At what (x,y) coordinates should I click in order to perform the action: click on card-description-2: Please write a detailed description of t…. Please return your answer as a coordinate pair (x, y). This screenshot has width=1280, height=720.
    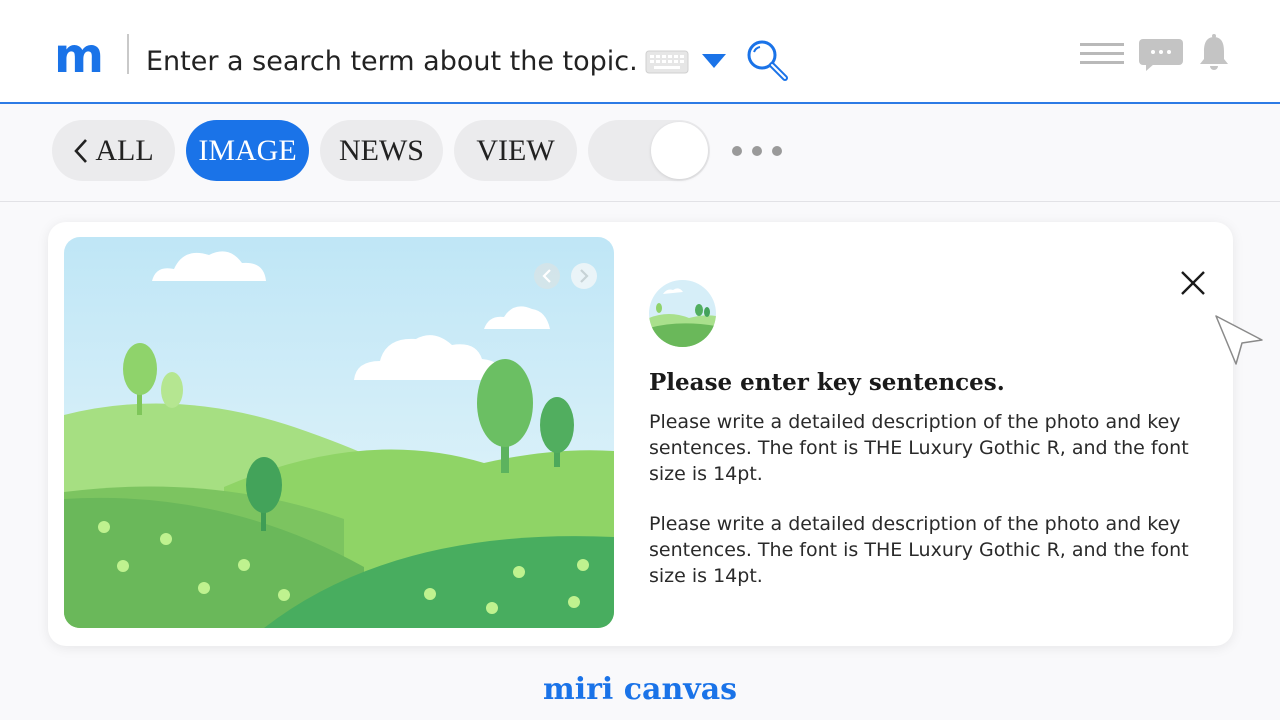
    Looking at the image, I should click on (919, 550).